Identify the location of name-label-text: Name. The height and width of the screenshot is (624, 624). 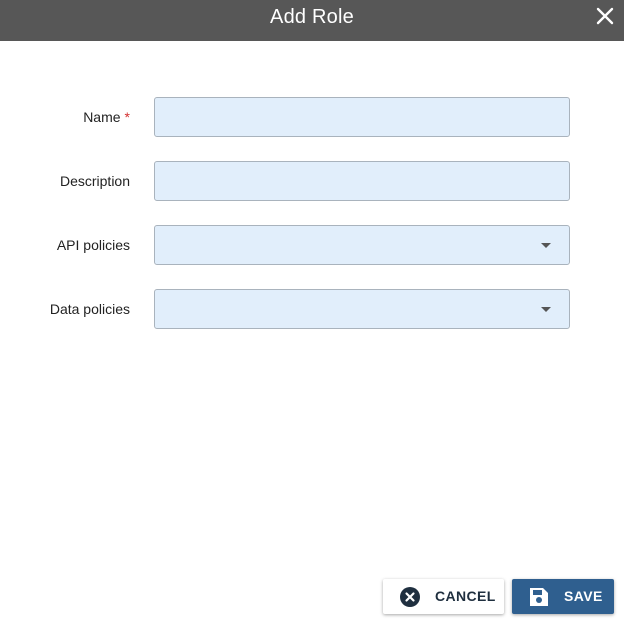
(102, 117).